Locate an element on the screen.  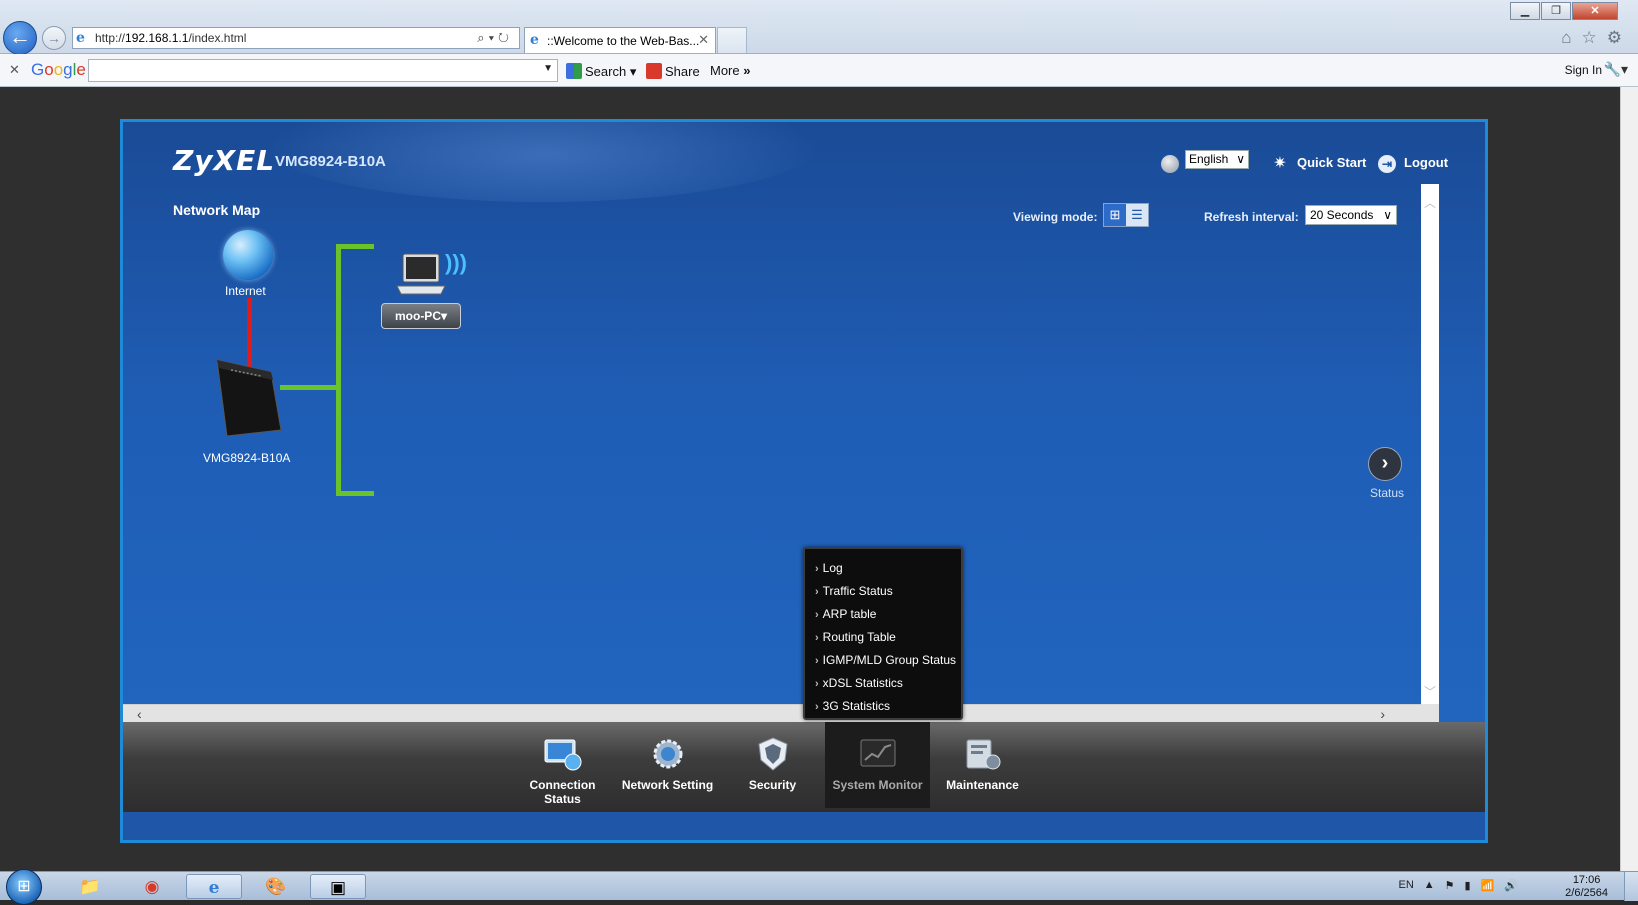
scroll-left-icon: ‹ is located at coordinates (139, 714).